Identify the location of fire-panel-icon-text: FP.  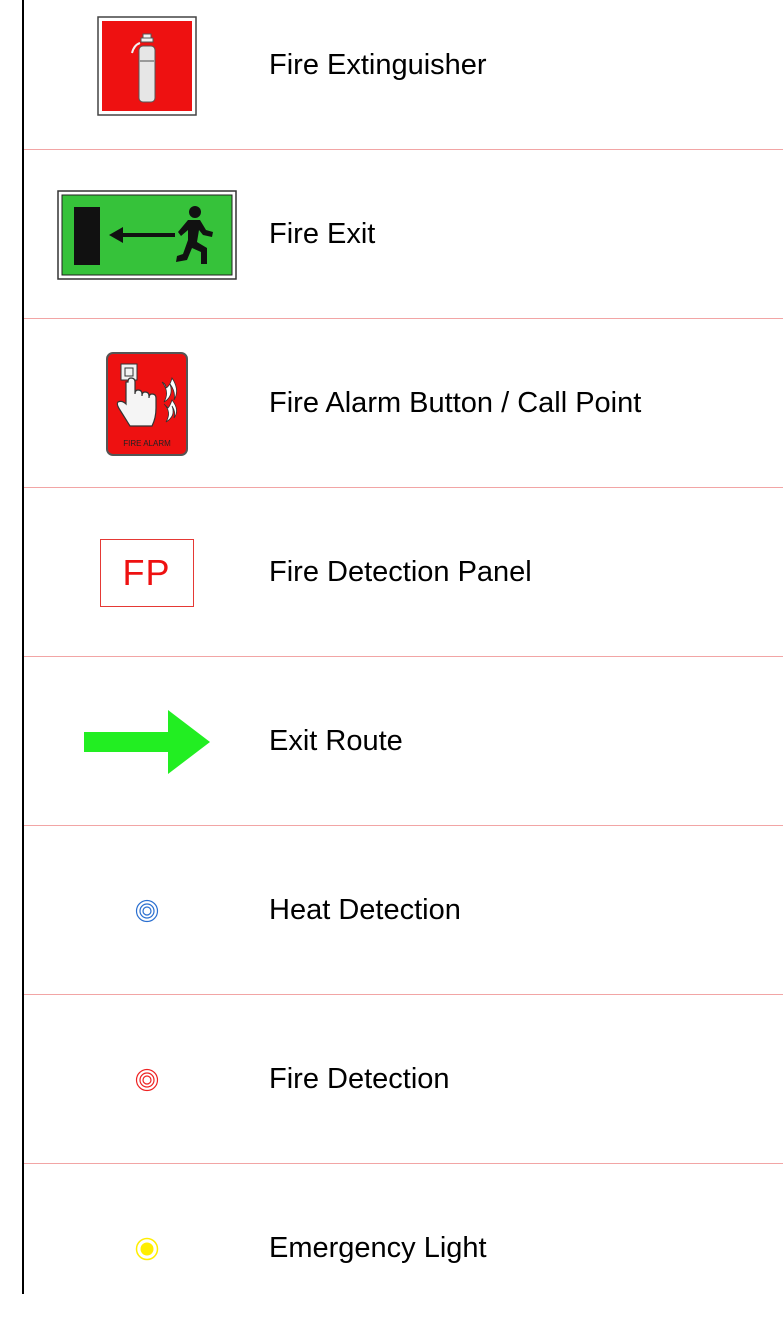
(146, 572).